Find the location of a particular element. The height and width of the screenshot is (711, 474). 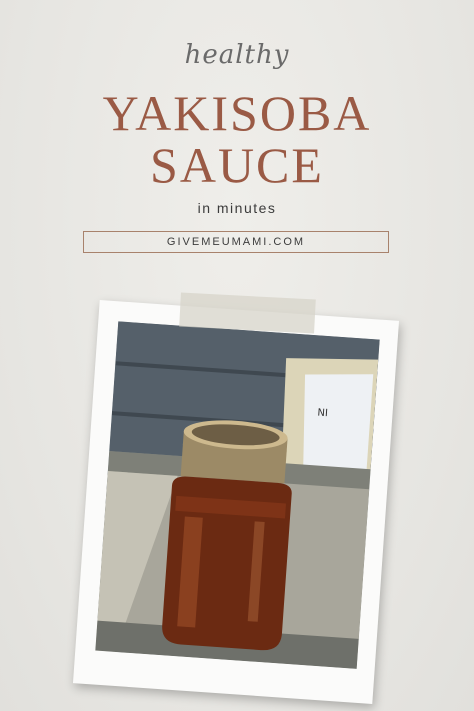

website-label: GIVEMEUMAMI.COM is located at coordinates (236, 242).